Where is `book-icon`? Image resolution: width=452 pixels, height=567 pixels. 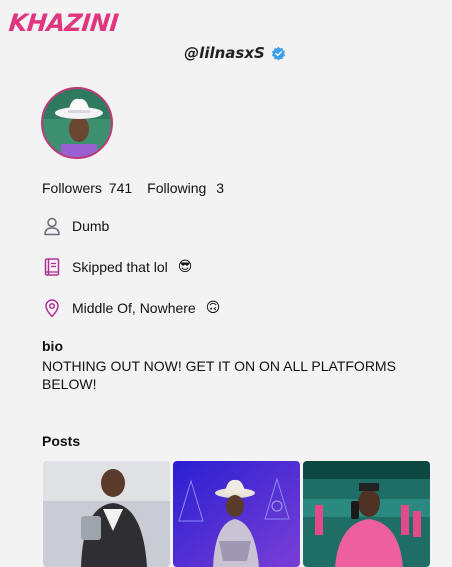
book-icon is located at coordinates (52, 267).